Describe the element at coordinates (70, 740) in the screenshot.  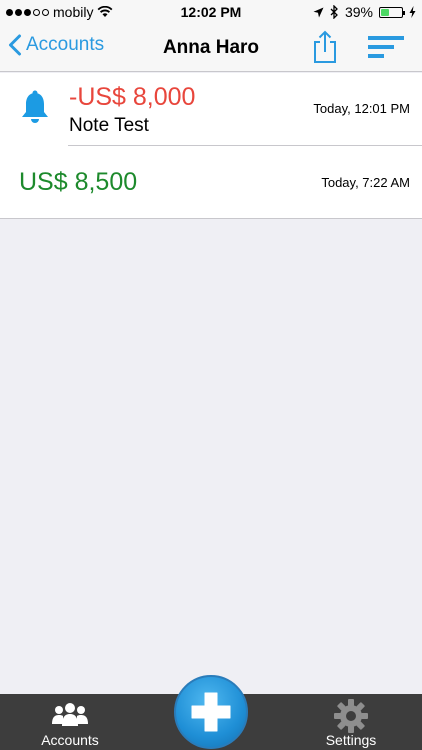
I see `tab-accounts-label: Accounts` at that location.